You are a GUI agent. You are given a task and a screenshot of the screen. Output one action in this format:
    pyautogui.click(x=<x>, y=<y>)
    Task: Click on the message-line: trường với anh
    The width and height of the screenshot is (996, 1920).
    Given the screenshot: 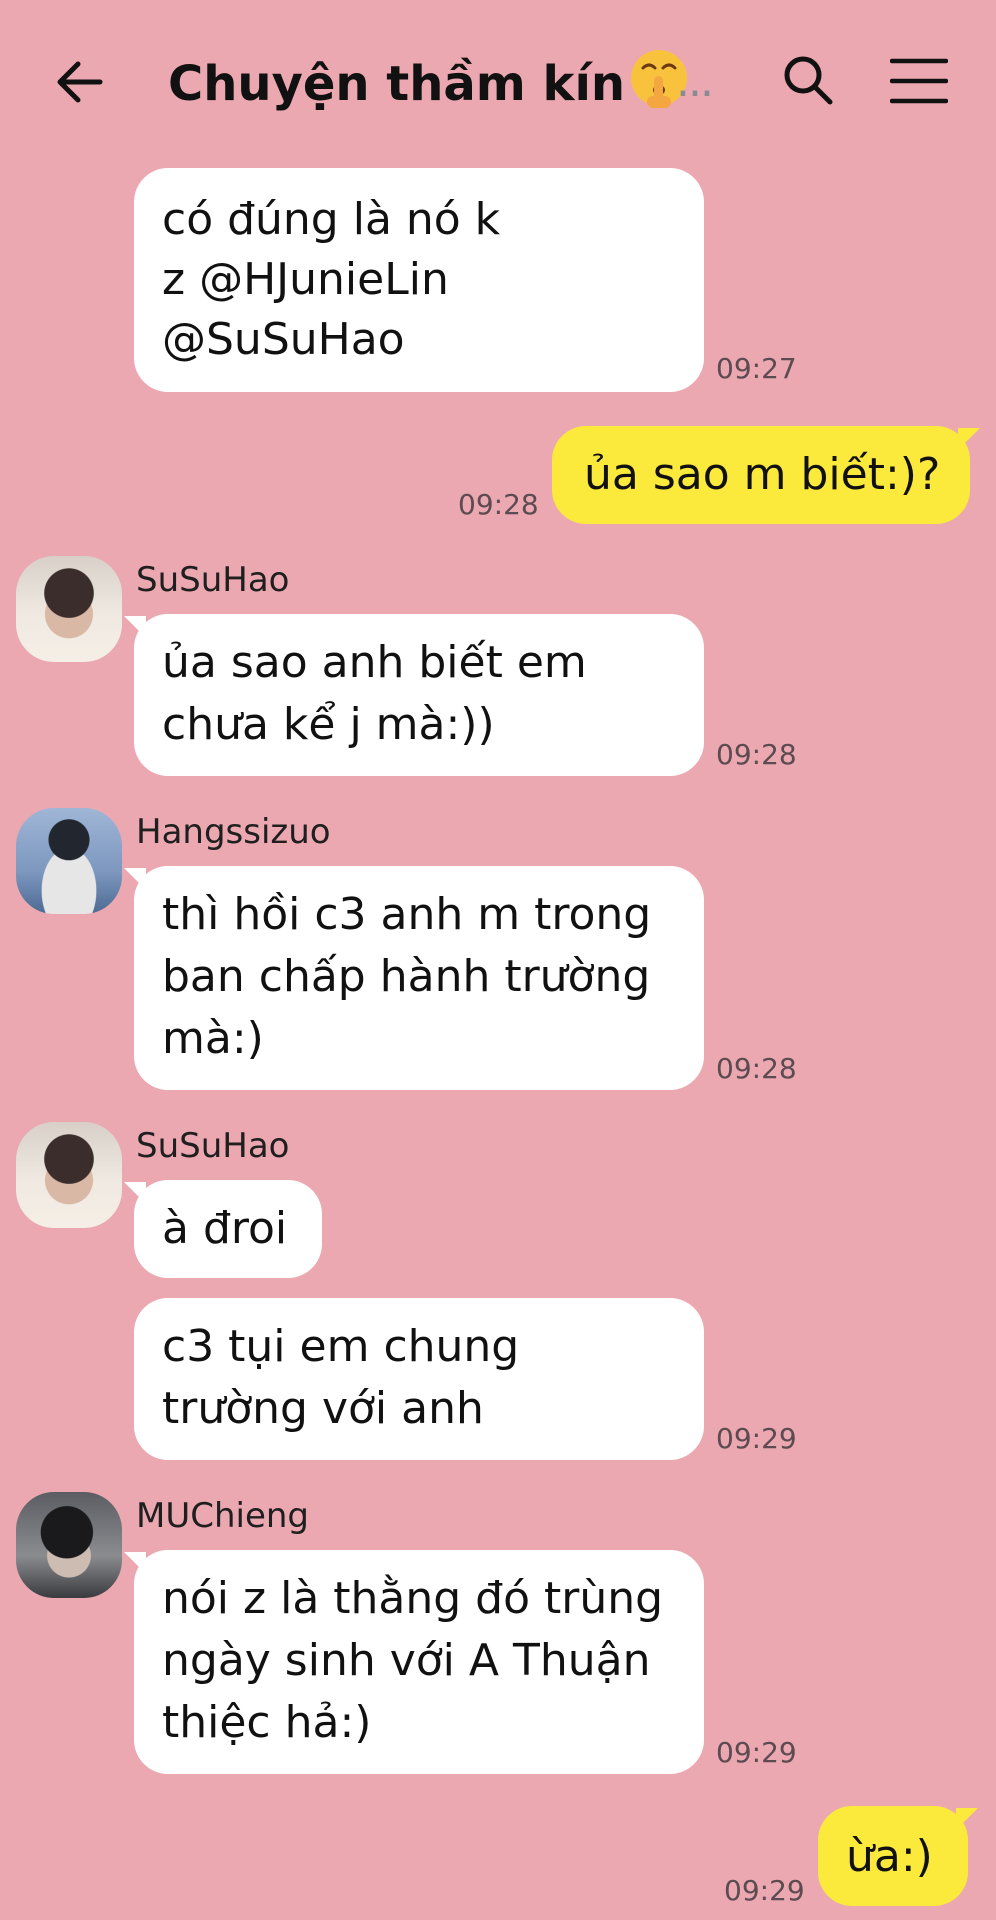 What is the action you would take?
    pyautogui.click(x=323, y=1408)
    